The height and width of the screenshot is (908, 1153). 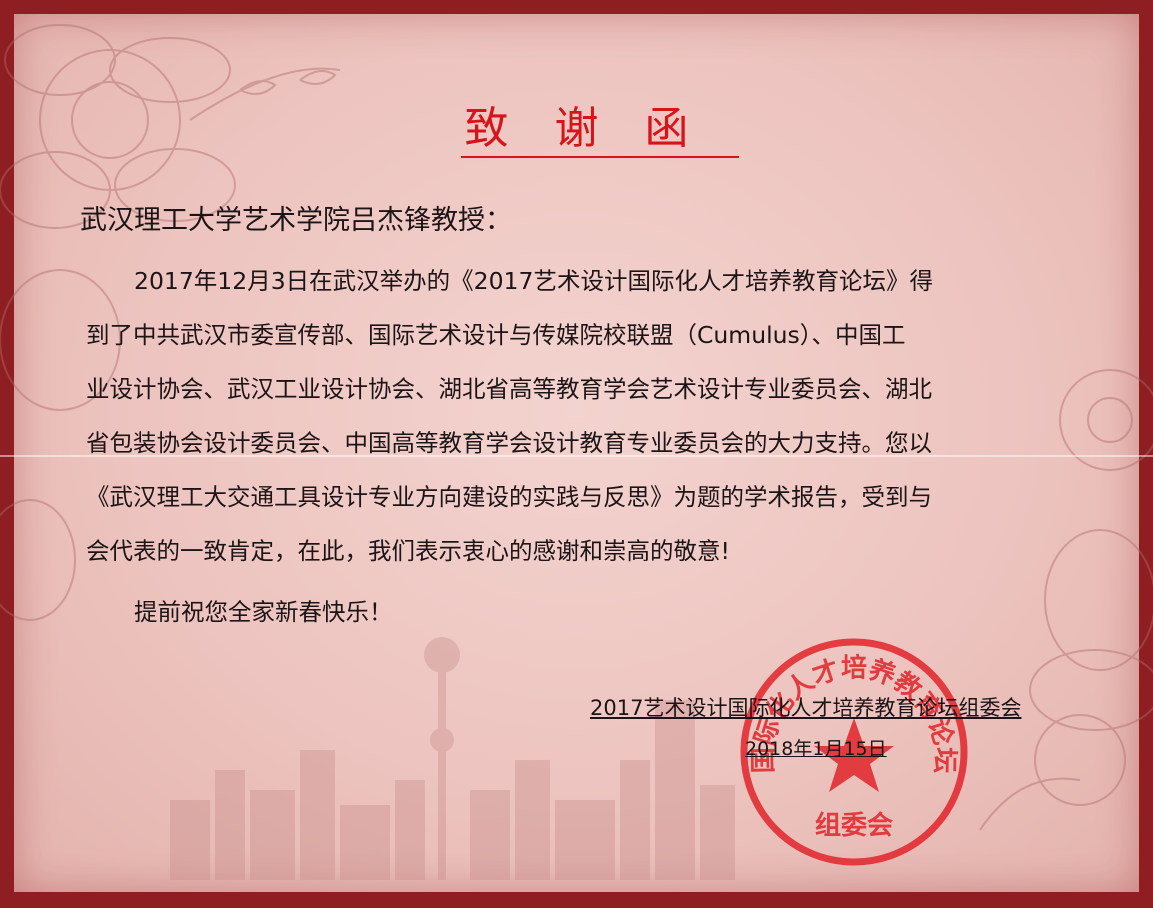 I want to click on seal-bottom-text: 组委会, so click(x=854, y=825).